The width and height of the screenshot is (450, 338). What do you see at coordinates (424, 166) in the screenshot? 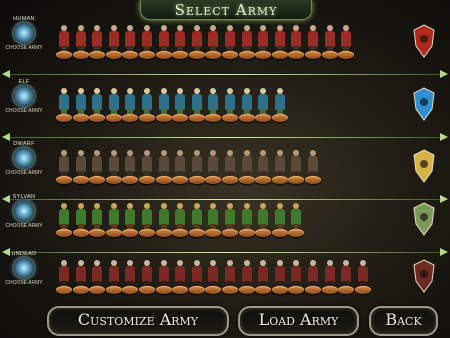
I see `gold-dwarf-shield-icon` at bounding box center [424, 166].